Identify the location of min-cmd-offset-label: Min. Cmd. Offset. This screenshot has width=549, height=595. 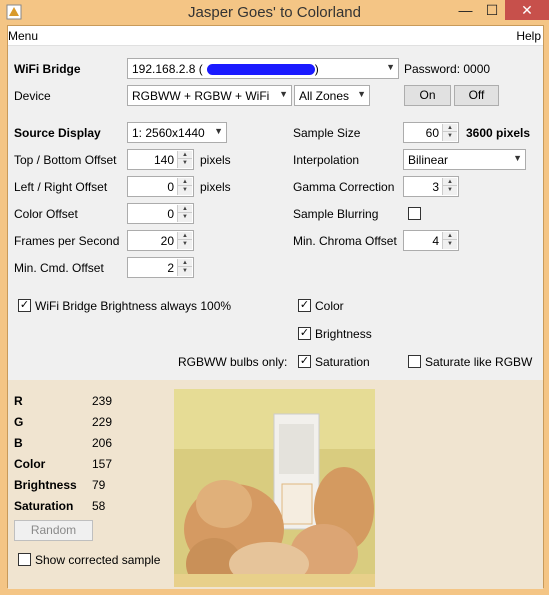
(59, 268).